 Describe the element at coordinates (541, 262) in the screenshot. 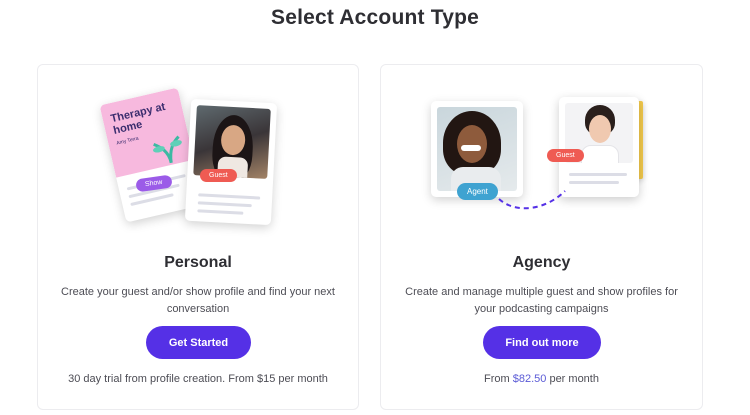

I see `agency-title: Agency` at that location.